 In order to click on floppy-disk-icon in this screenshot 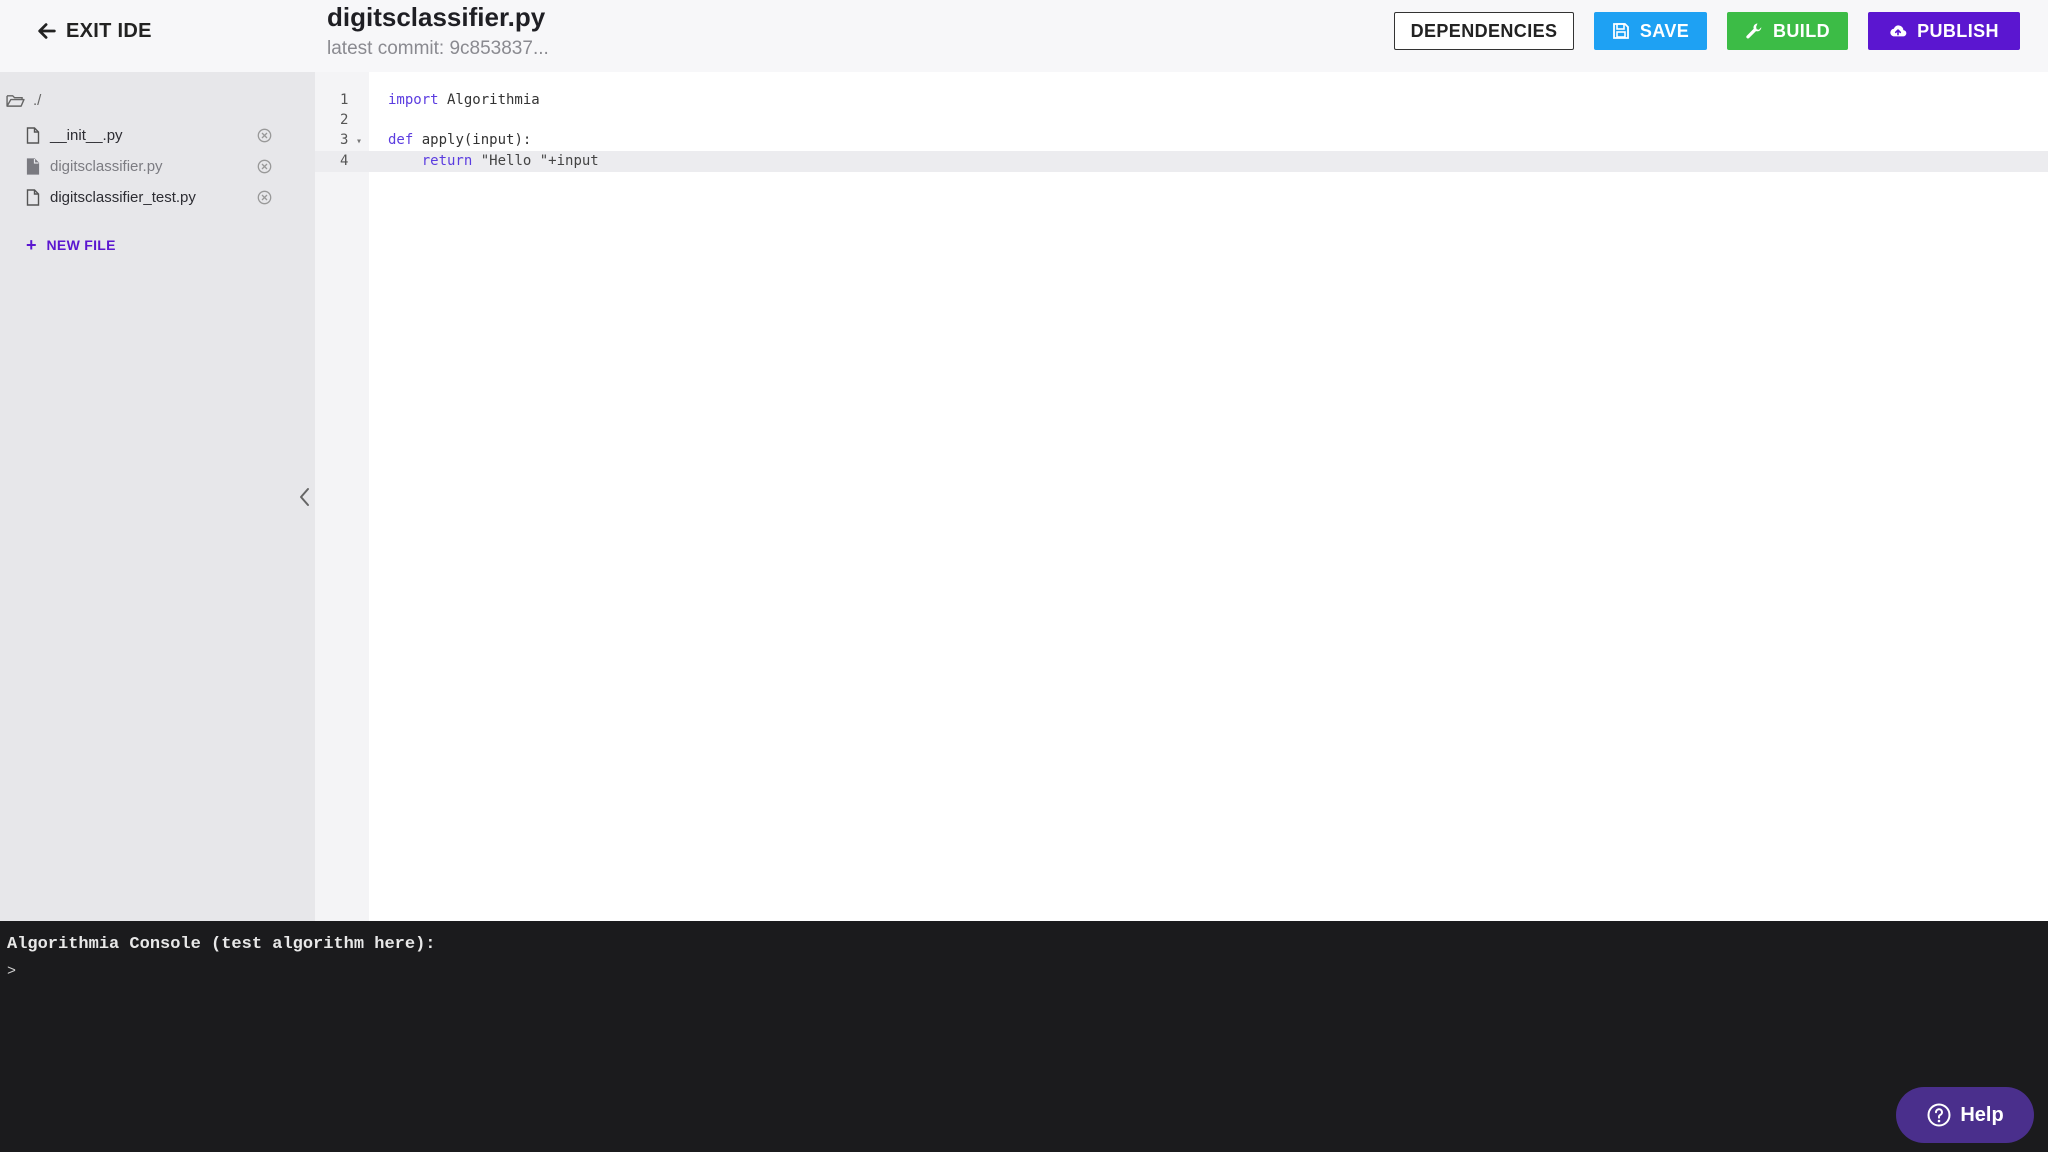, I will do `click(1620, 31)`.